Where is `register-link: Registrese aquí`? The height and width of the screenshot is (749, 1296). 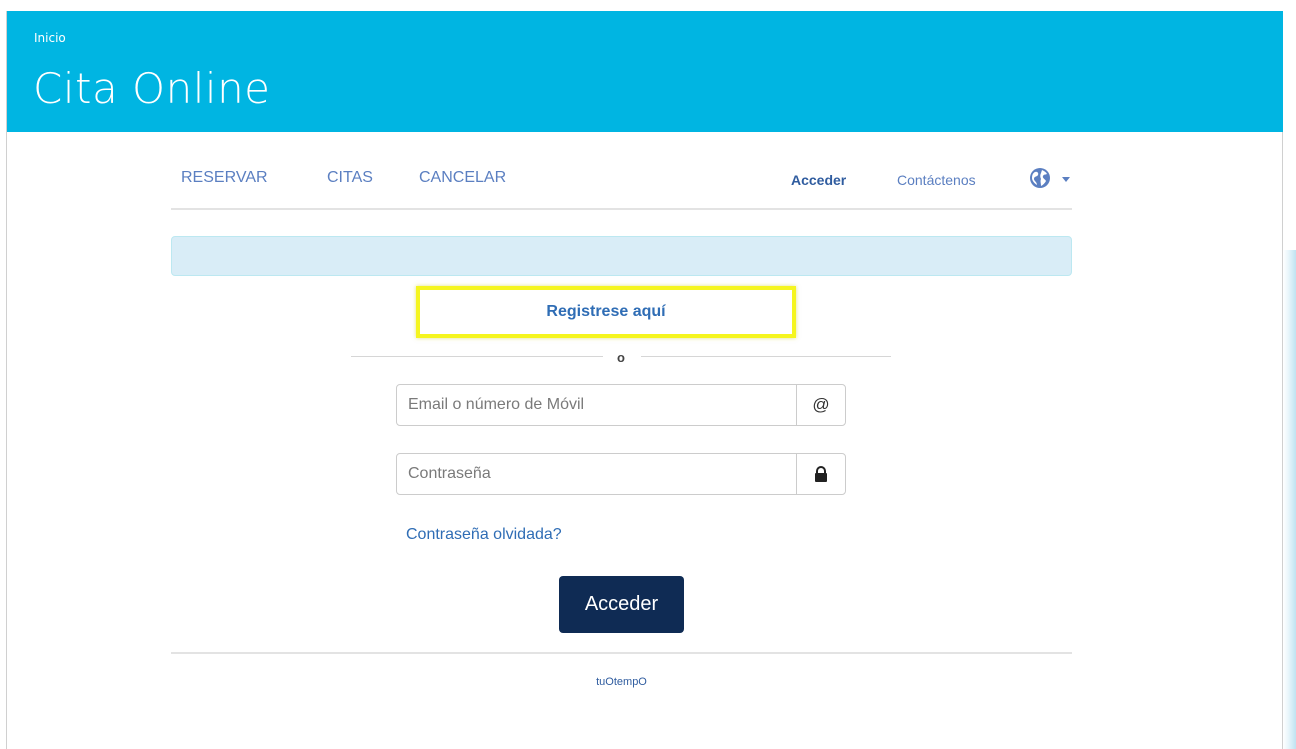 register-link: Registrese aquí is located at coordinates (605, 312).